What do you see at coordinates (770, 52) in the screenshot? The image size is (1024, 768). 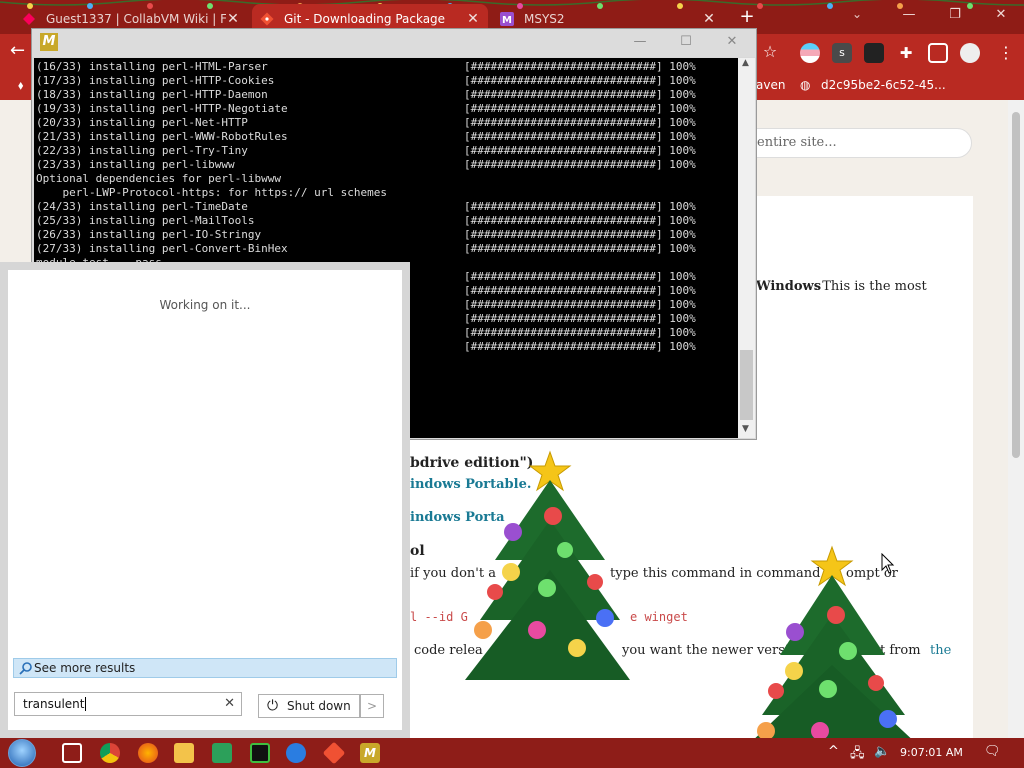 I see `bookmark-star-icon: ☆` at bounding box center [770, 52].